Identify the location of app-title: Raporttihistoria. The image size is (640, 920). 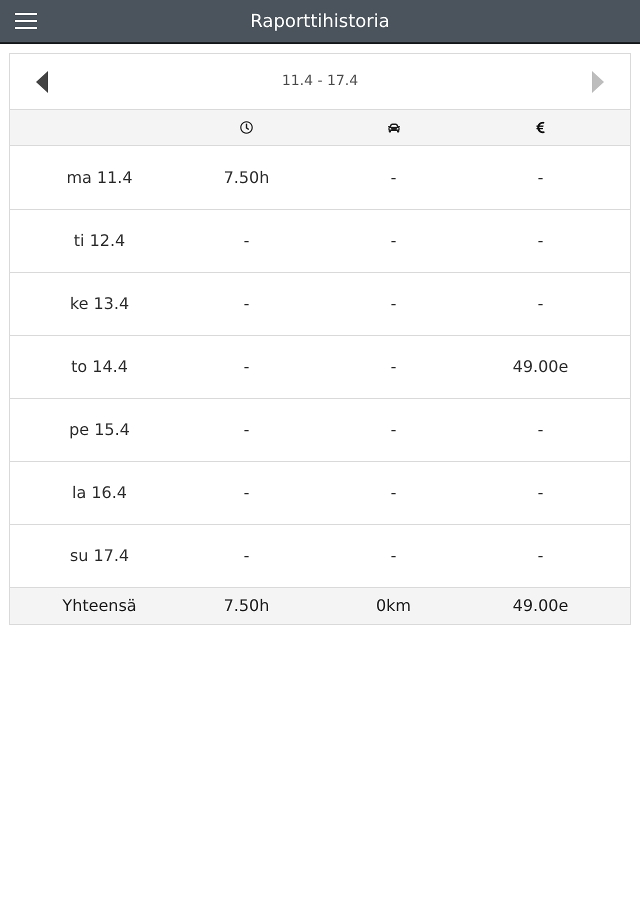
(320, 22).